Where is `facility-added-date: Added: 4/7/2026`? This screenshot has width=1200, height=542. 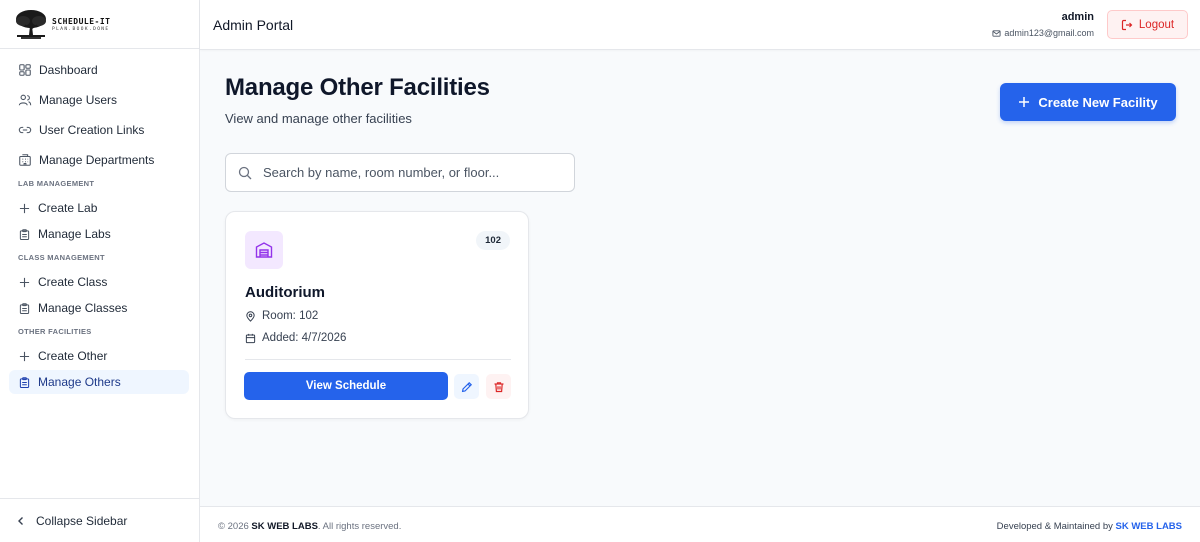
facility-added-date: Added: 4/7/2026 is located at coordinates (295, 338).